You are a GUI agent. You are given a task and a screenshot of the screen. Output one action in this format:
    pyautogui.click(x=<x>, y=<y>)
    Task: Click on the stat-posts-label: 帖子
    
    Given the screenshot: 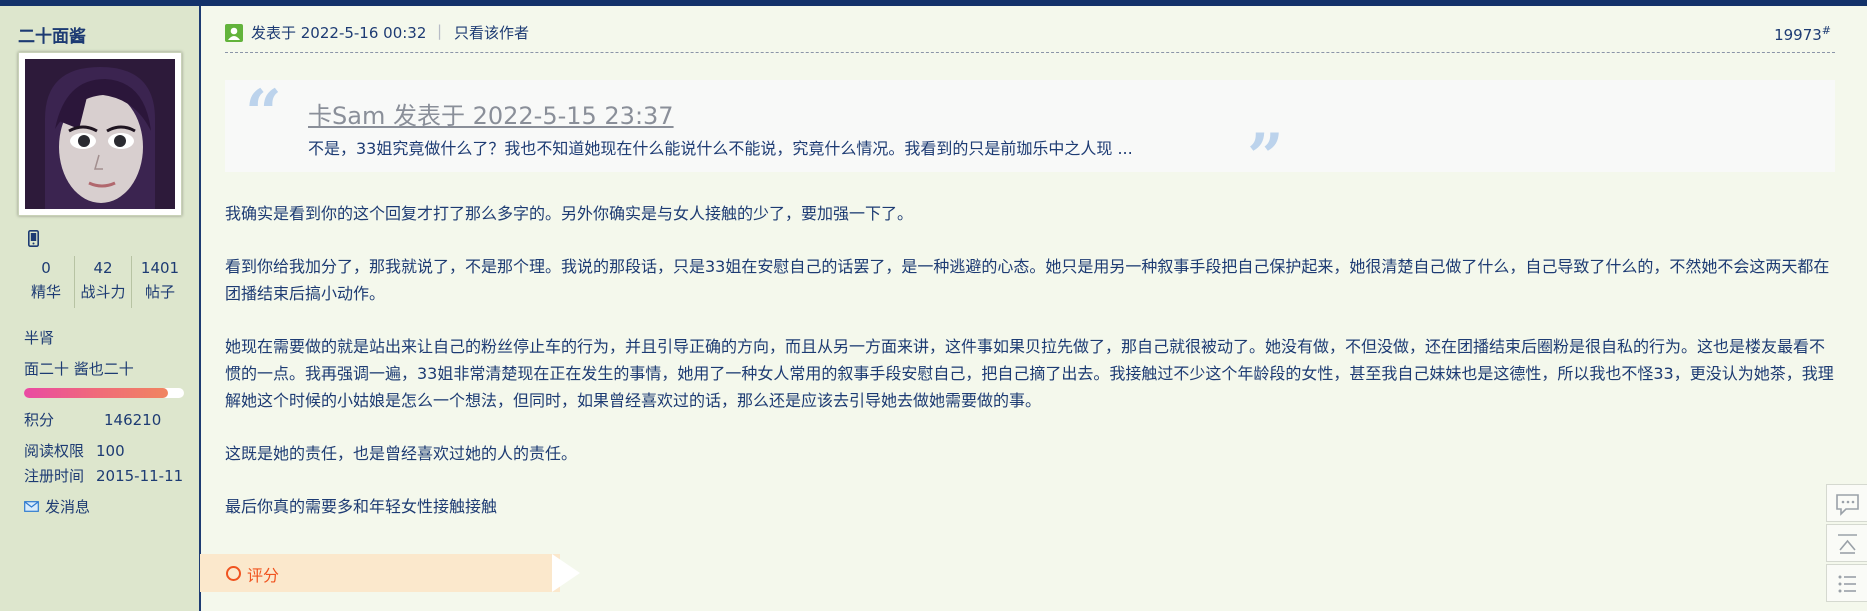 What is the action you would take?
    pyautogui.click(x=159, y=292)
    